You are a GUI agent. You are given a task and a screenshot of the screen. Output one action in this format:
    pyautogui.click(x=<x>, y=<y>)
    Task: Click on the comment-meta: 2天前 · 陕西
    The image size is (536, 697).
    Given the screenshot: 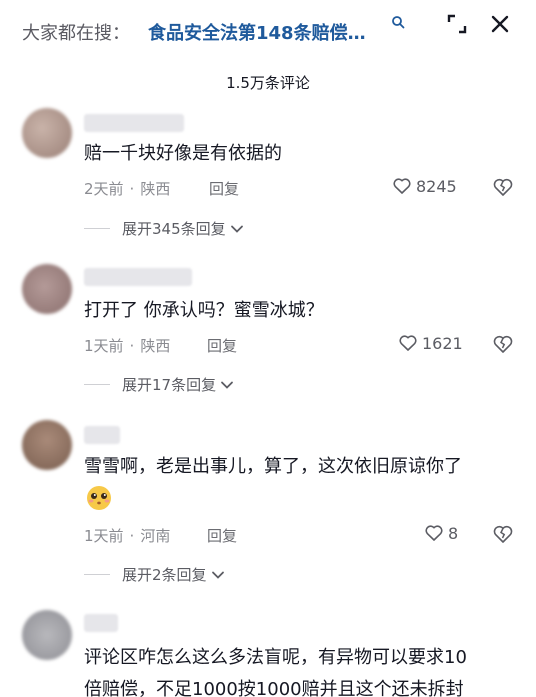 What is the action you would take?
    pyautogui.click(x=127, y=189)
    